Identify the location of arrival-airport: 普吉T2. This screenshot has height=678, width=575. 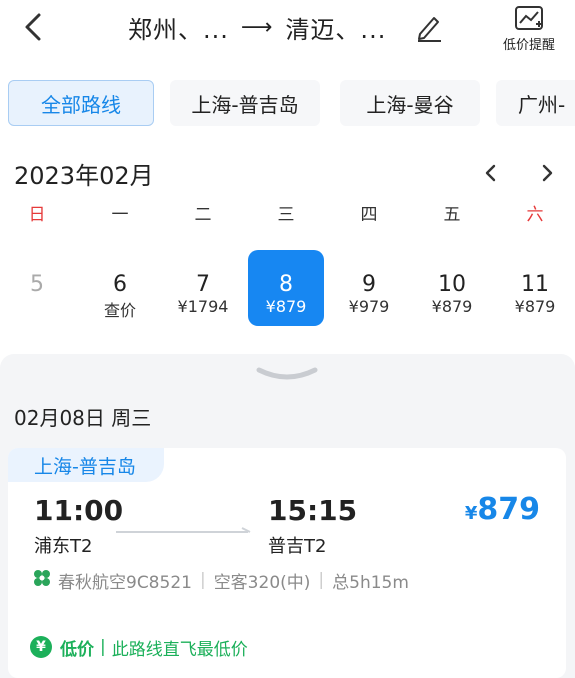
(297, 546).